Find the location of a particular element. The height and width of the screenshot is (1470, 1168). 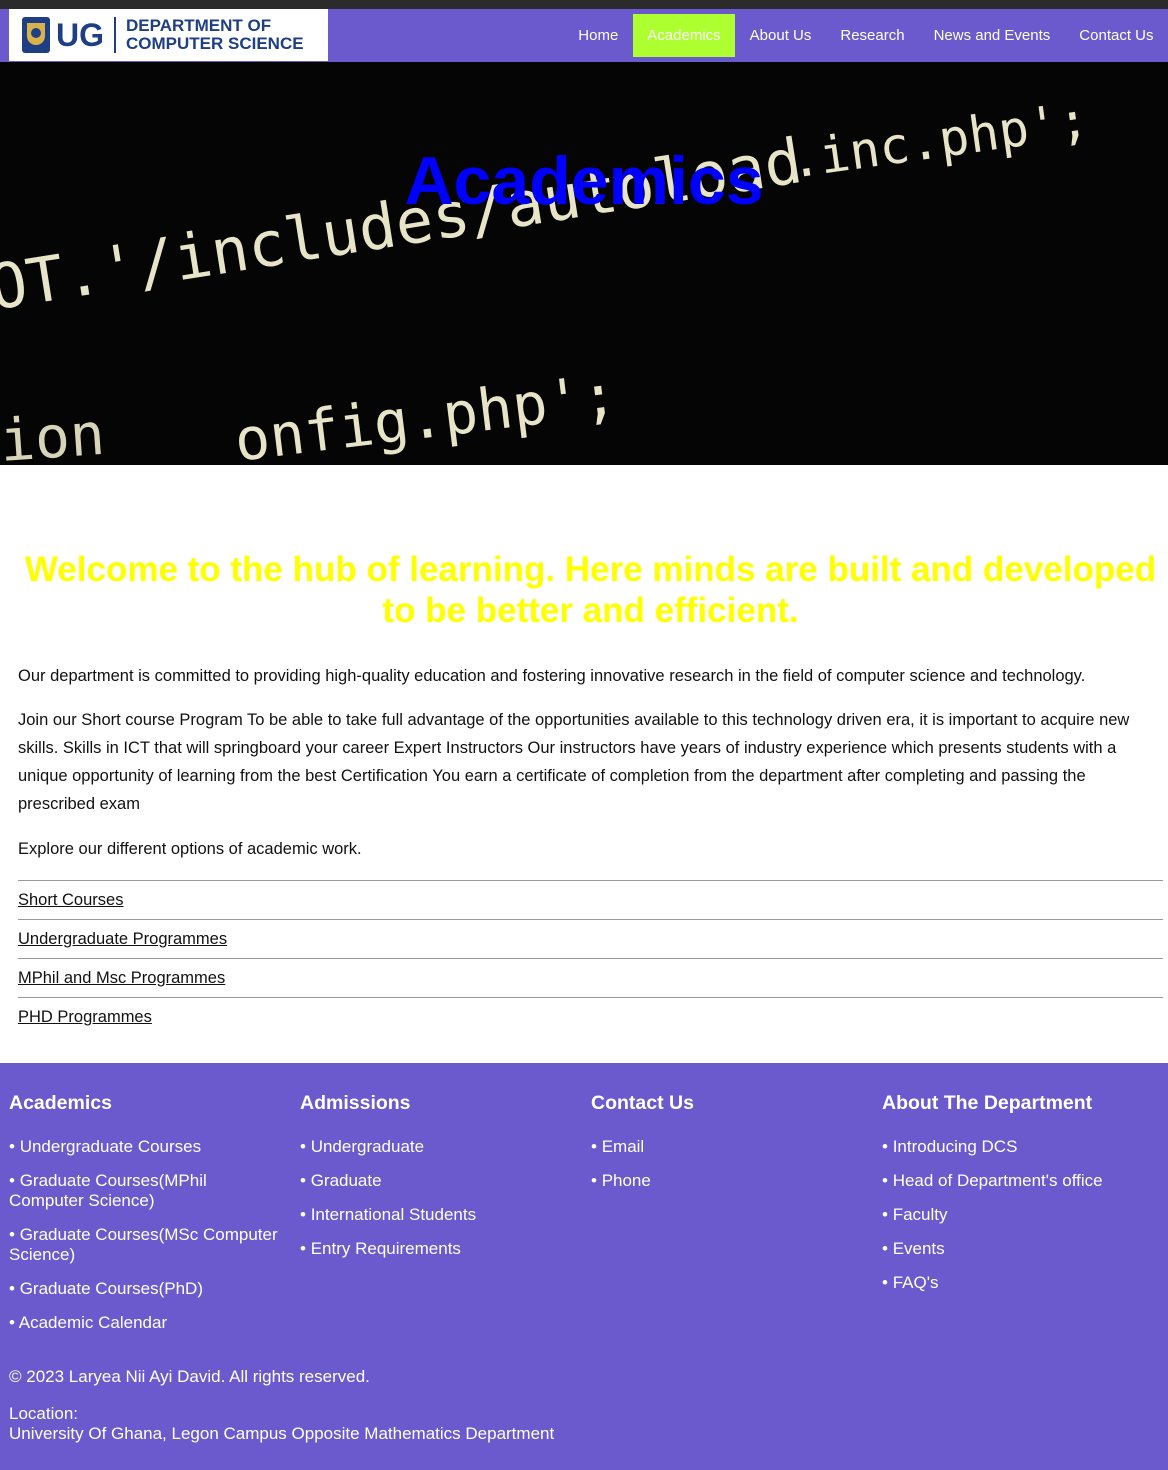

footer-link: Phone is located at coordinates (726, 1181).